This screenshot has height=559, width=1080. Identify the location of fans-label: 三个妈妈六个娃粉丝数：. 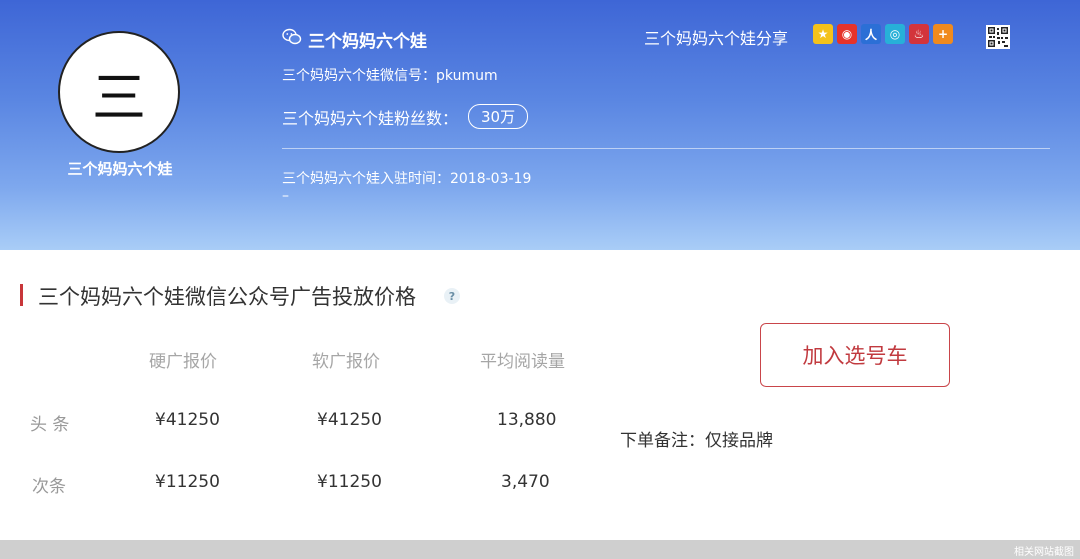
(370, 118).